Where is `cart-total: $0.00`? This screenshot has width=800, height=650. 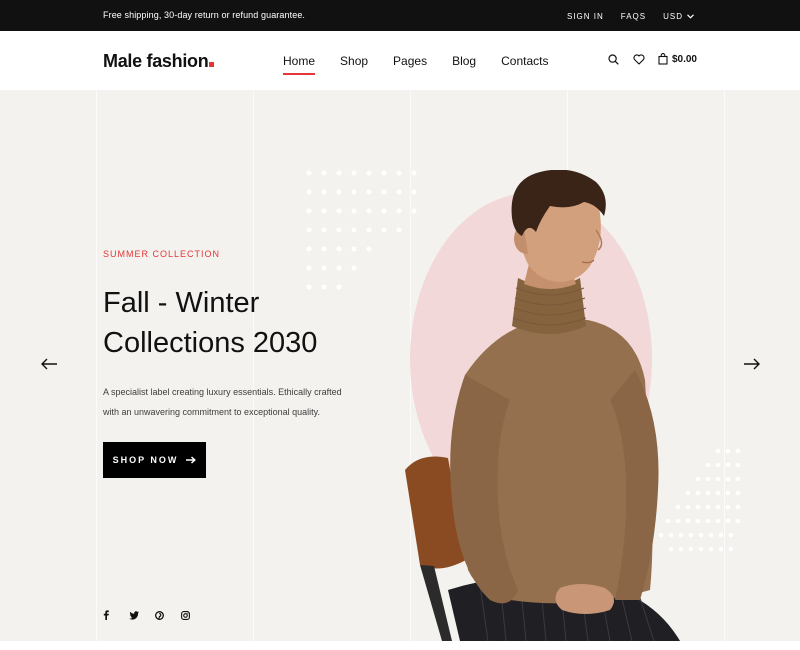
cart-total: $0.00 is located at coordinates (684, 59).